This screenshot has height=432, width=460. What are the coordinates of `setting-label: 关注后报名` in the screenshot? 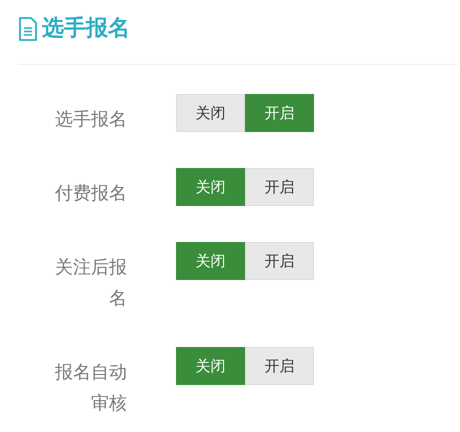 It's located at (90, 283).